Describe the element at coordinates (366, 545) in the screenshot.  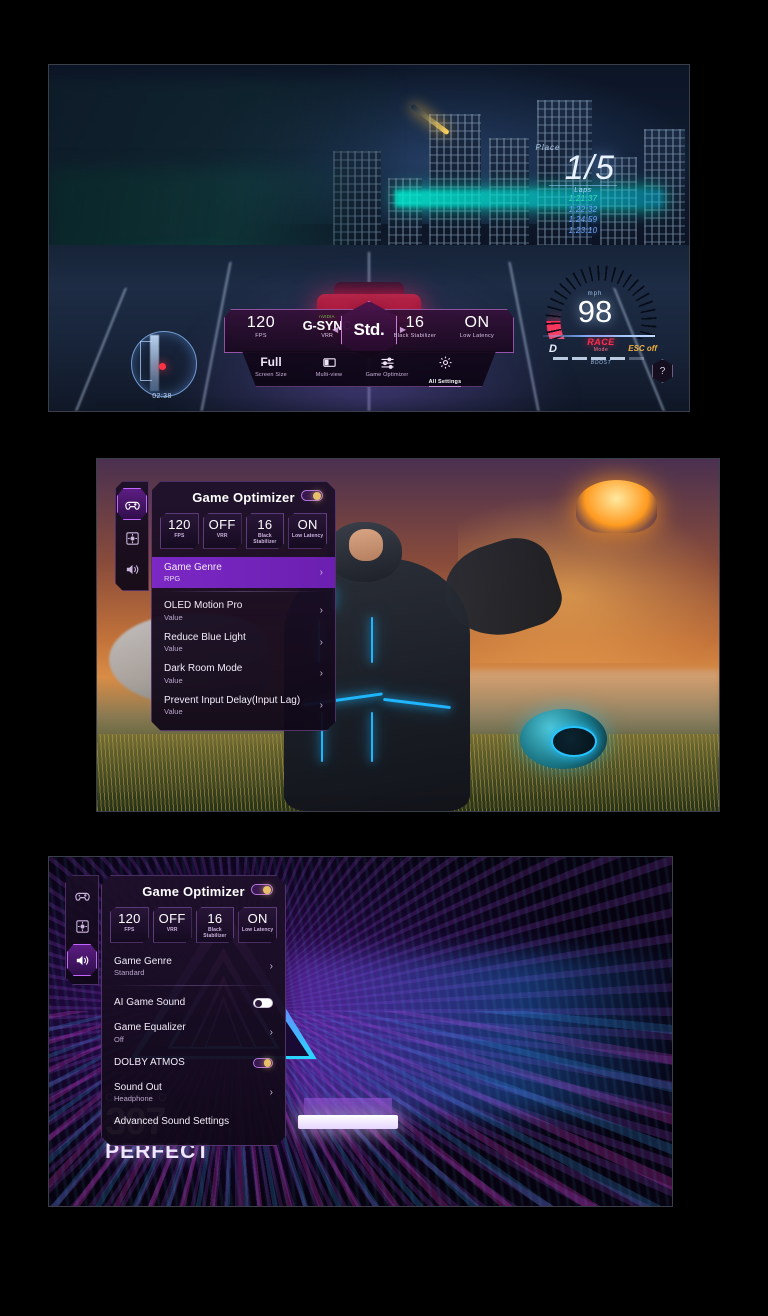
I see `character-face` at that location.